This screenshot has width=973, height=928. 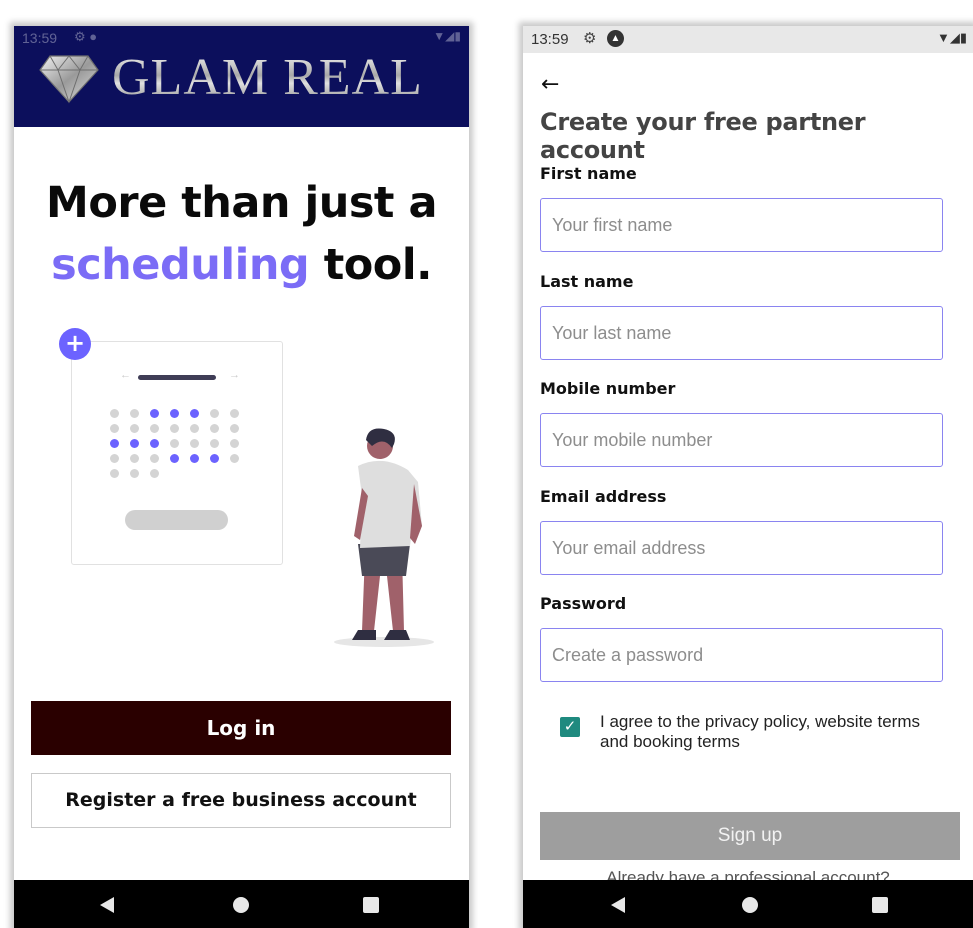 What do you see at coordinates (587, 281) in the screenshot?
I see `last-name-label: Last name` at bounding box center [587, 281].